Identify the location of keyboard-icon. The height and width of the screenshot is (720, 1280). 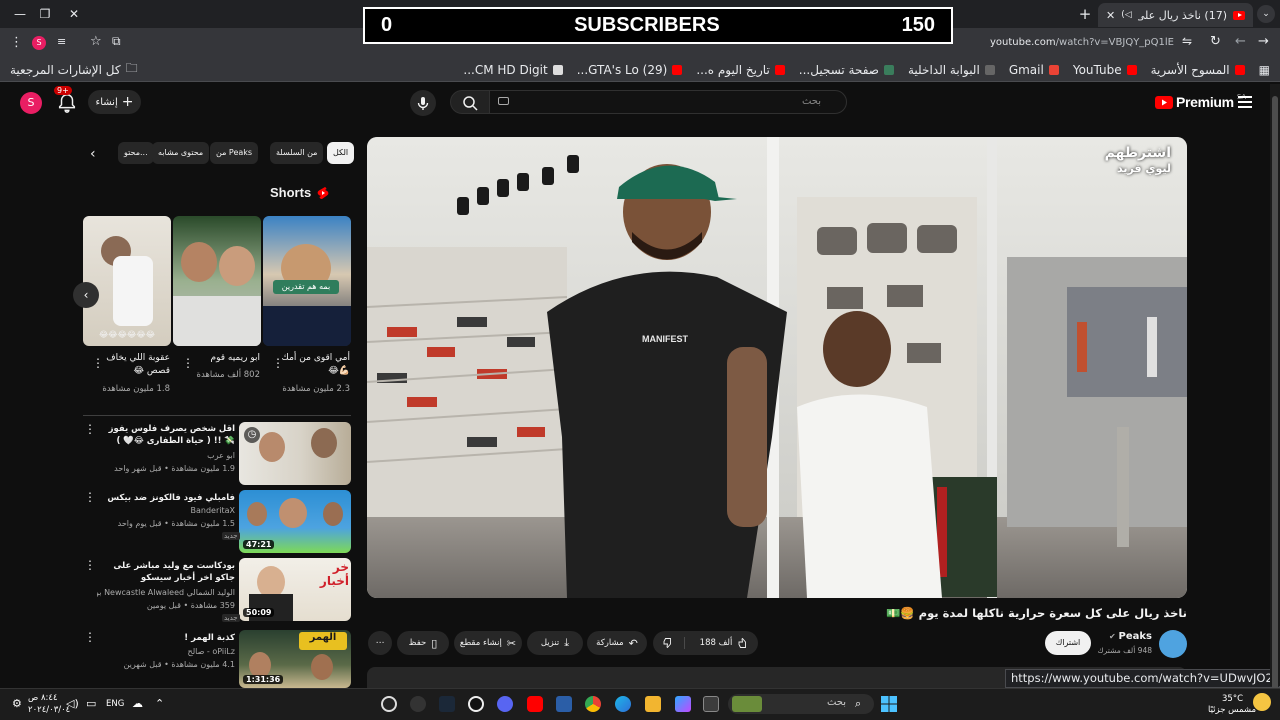
(503, 101).